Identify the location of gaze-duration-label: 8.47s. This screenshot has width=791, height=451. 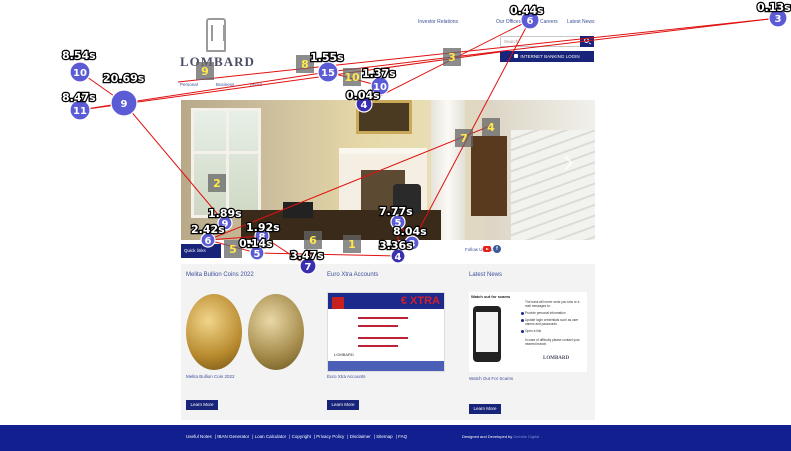
(79, 97).